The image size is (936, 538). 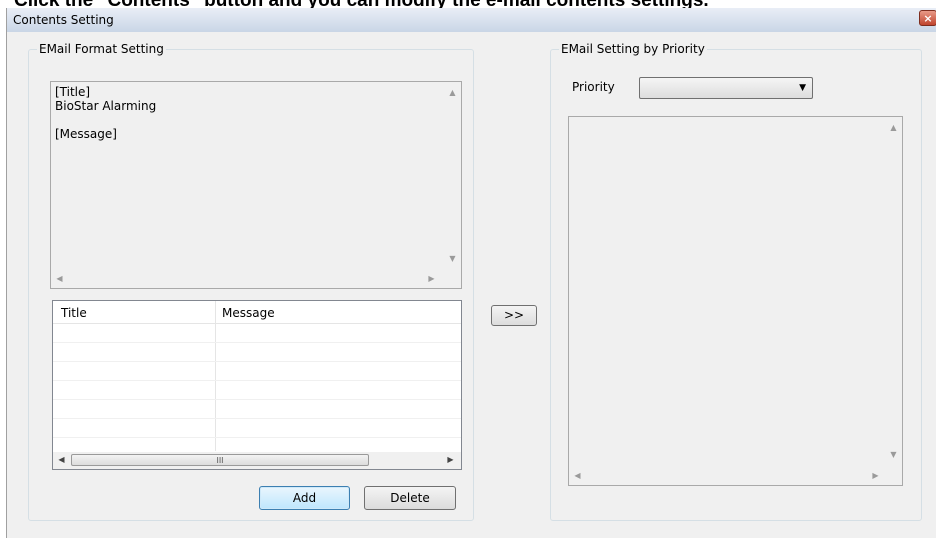 I want to click on preview-horizontal-scrollbar: ◀ ▶, so click(x=247, y=279).